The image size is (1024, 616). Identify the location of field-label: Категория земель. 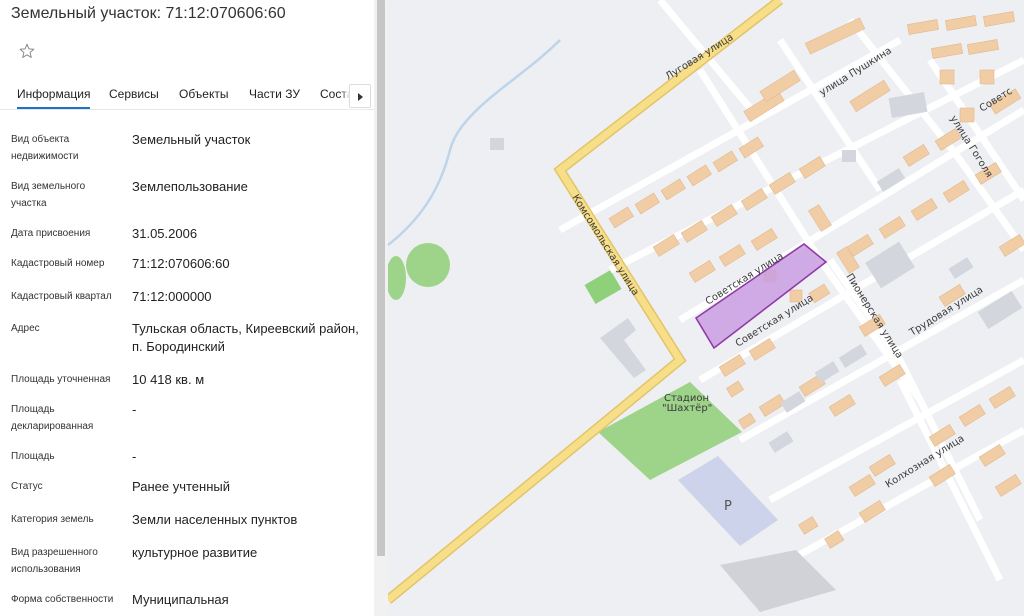
(52, 519).